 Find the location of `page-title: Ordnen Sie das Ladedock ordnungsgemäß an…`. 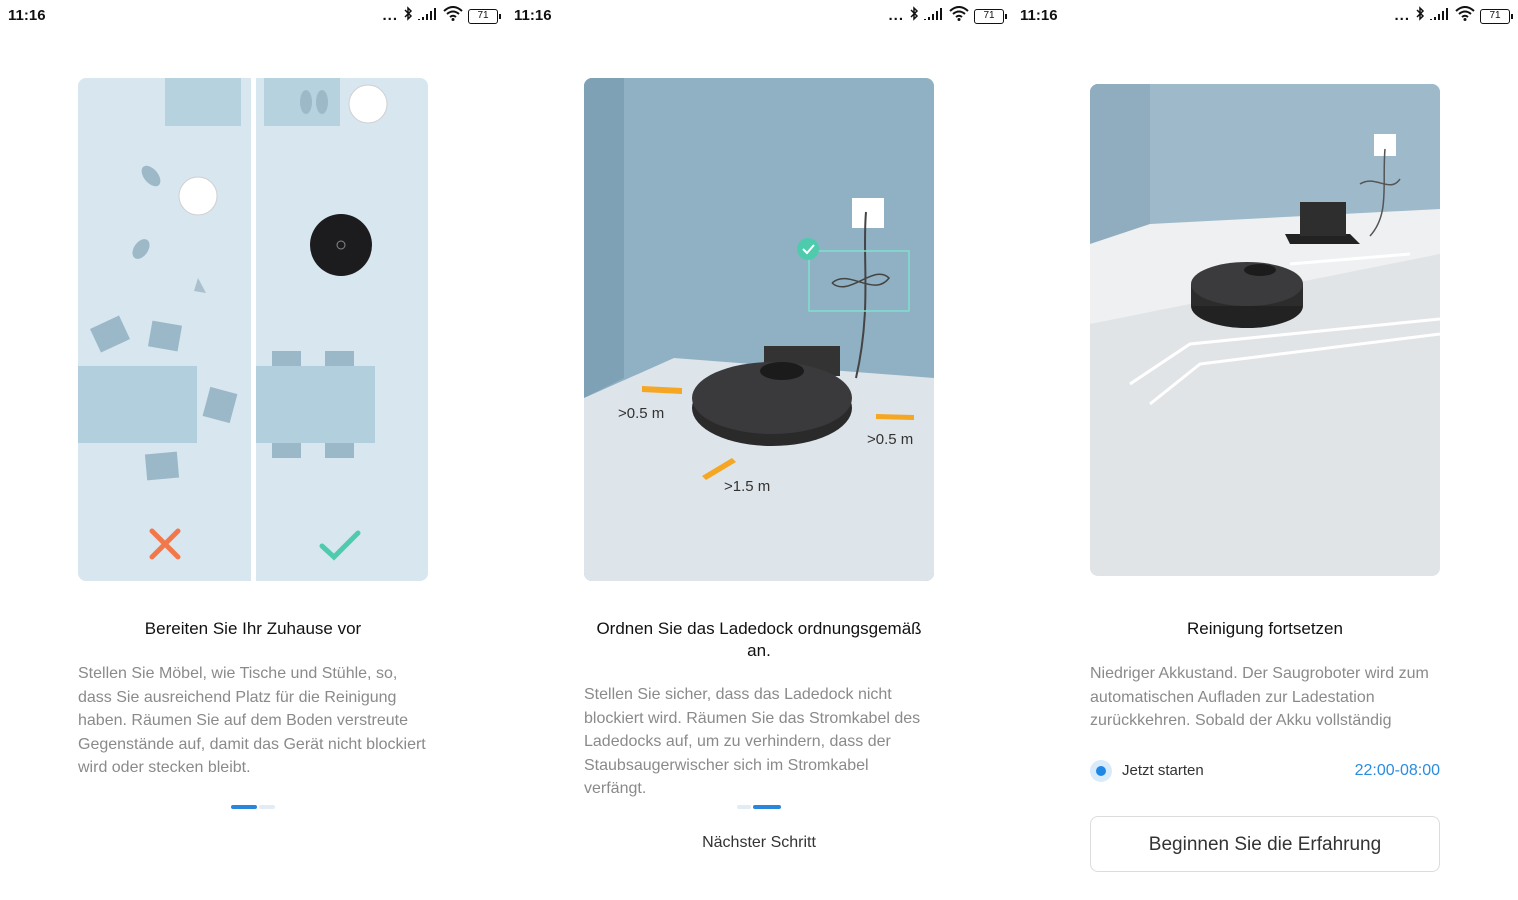

page-title: Ordnen Sie das Ladedock ordnungsgemäß an… is located at coordinates (759, 639).